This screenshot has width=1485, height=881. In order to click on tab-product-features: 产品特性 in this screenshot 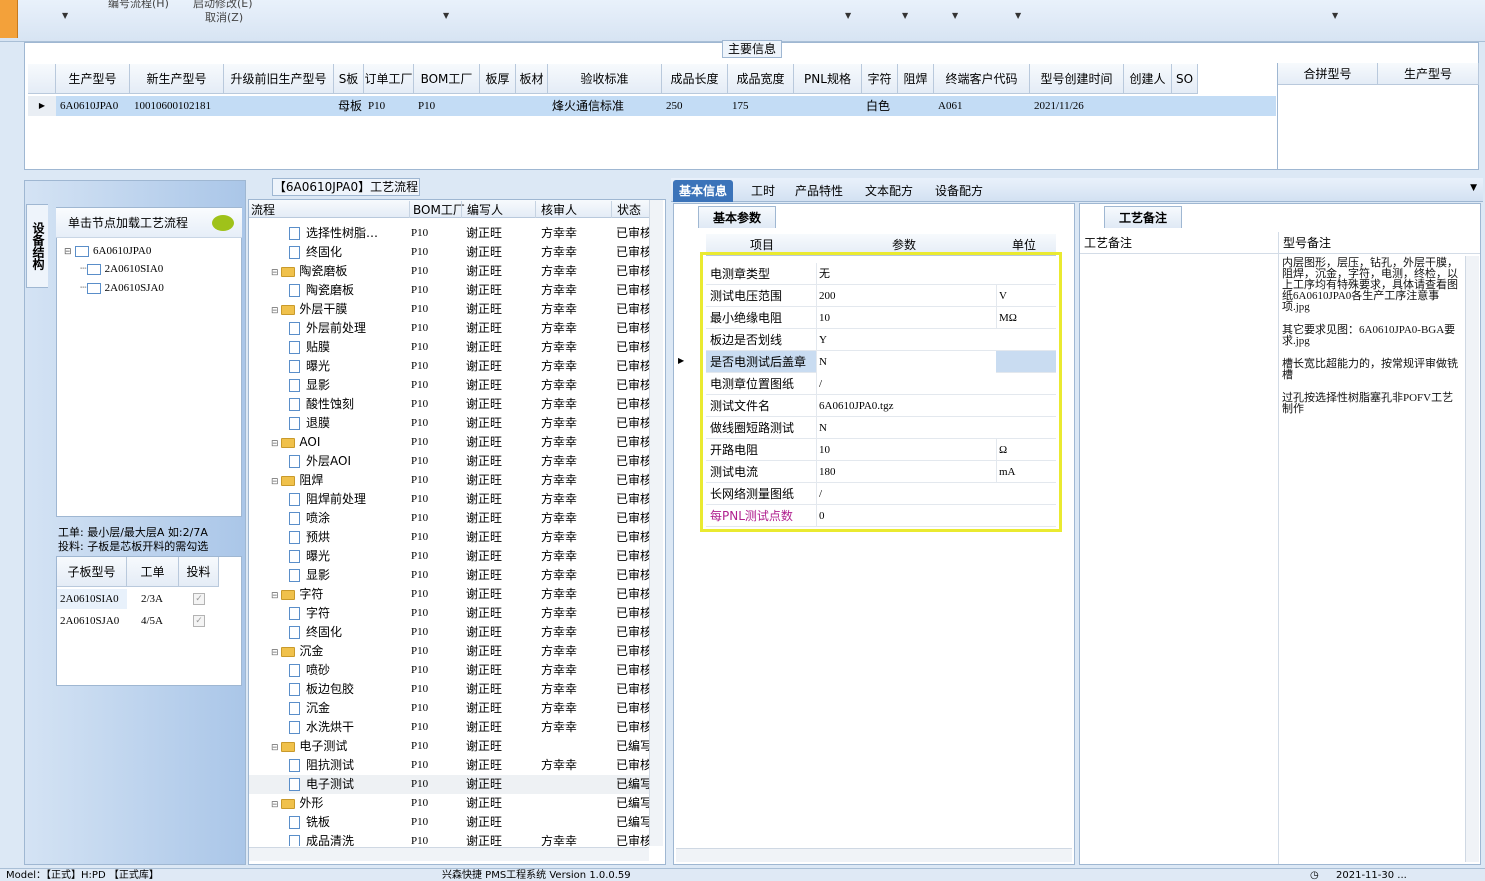, I will do `click(819, 191)`.